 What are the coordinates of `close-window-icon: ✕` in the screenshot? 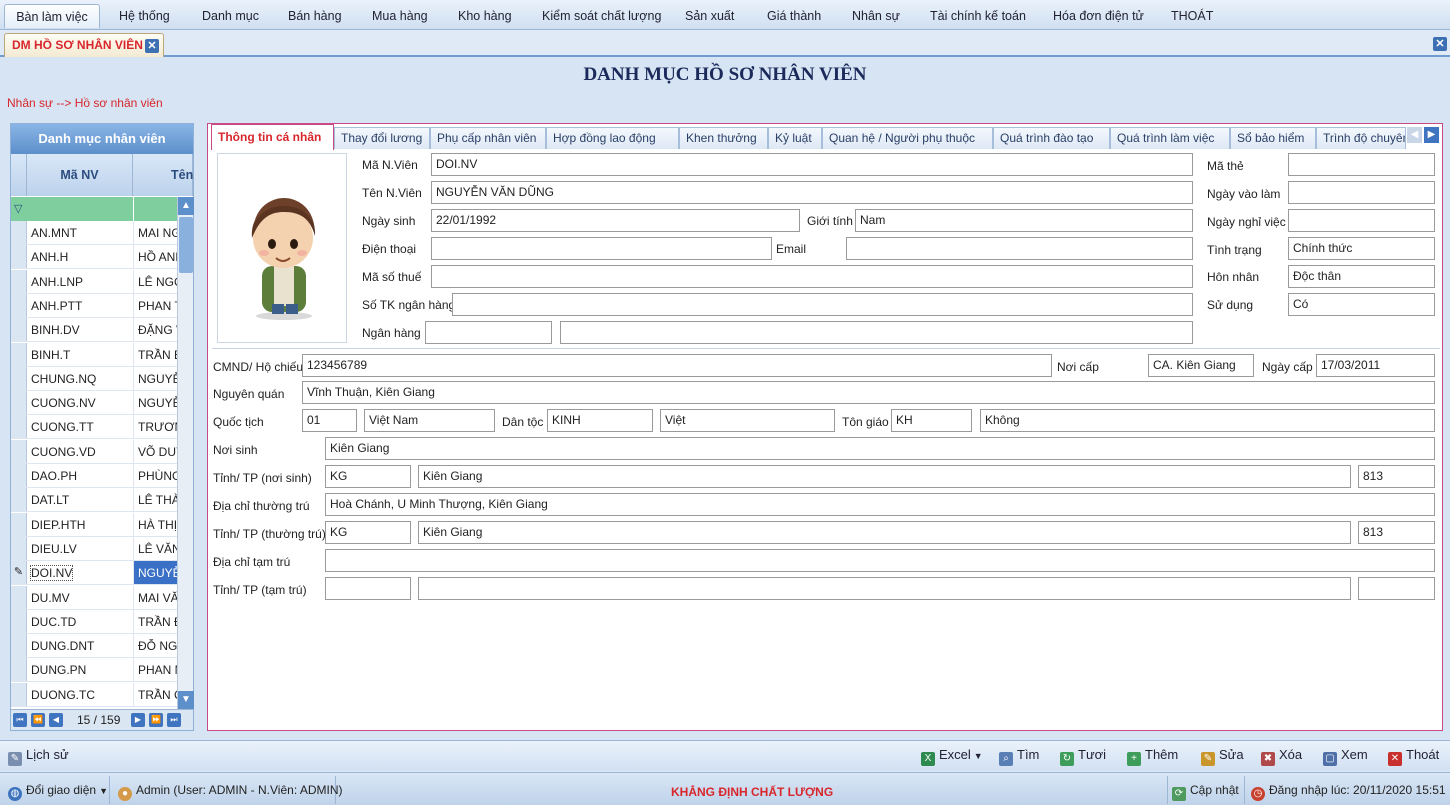 It's located at (1440, 44).